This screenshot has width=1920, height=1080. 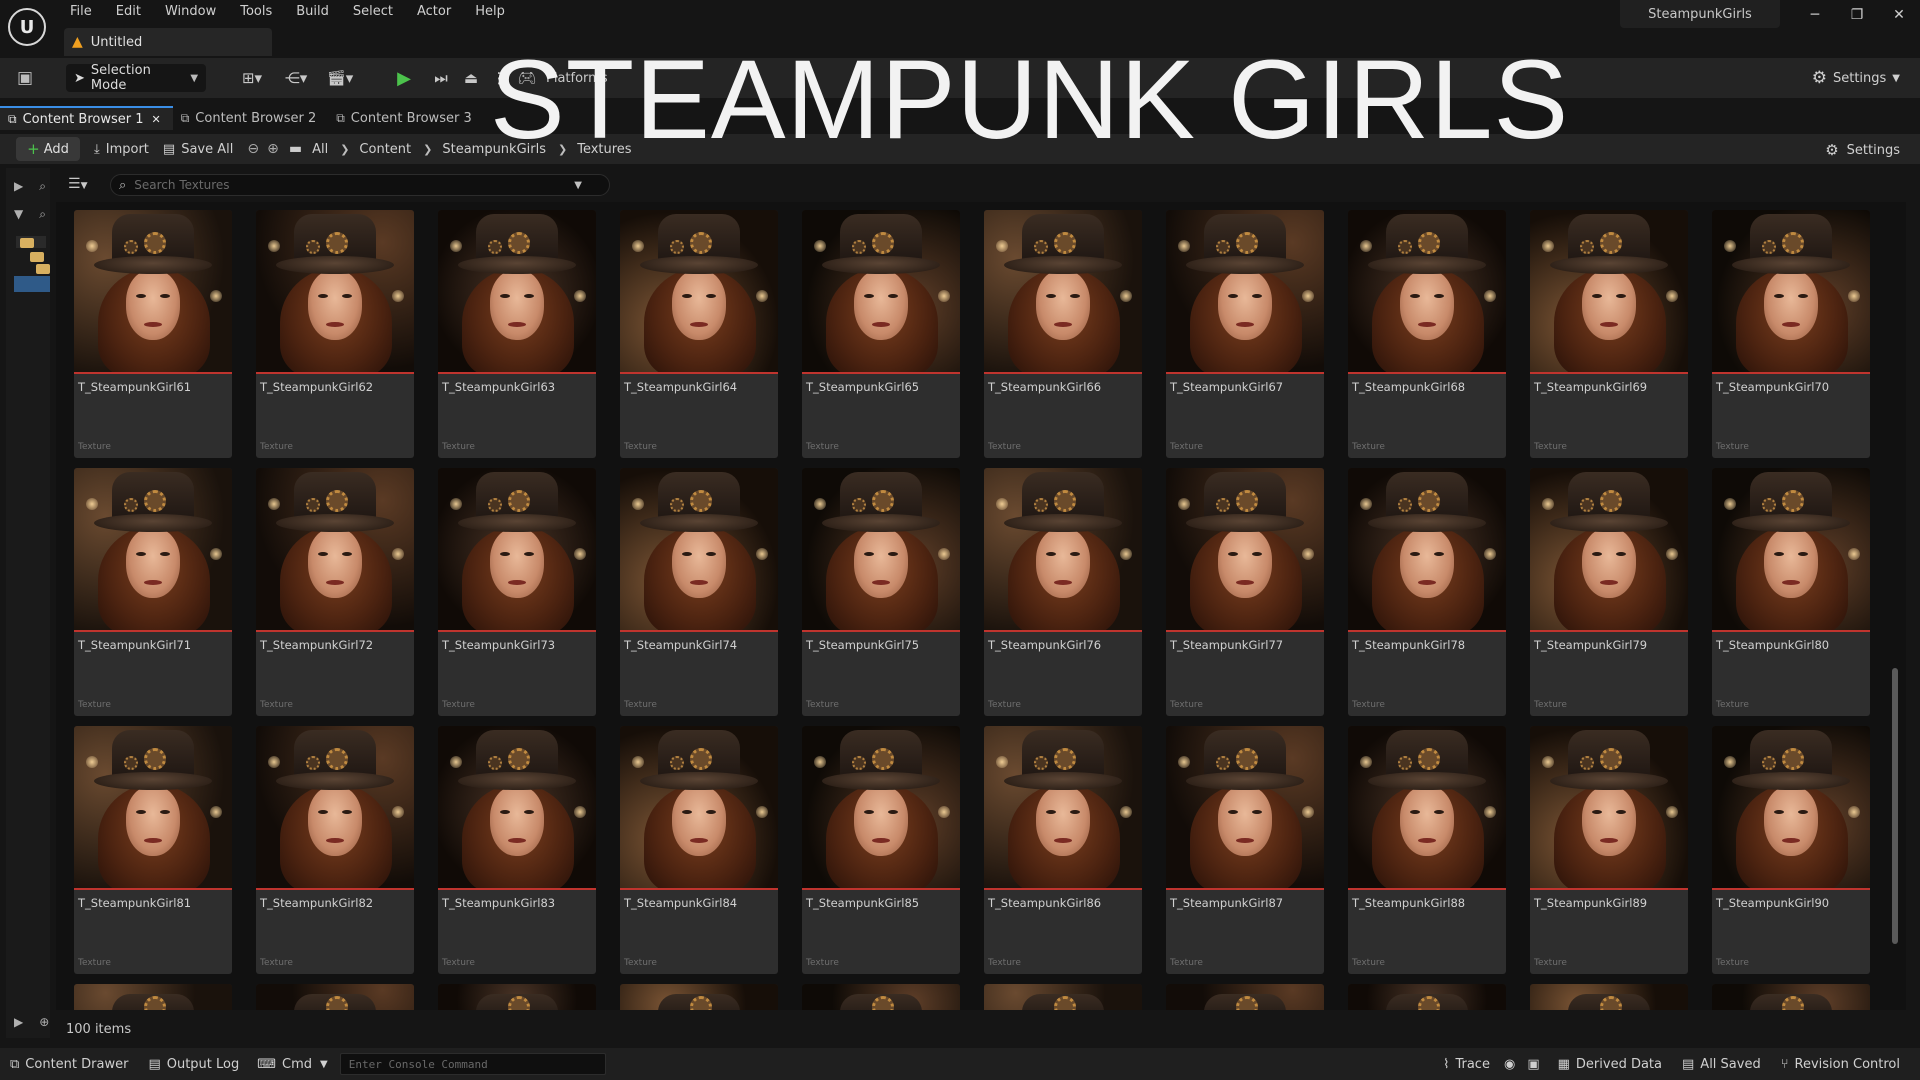 What do you see at coordinates (1245, 334) in the screenshot?
I see `asset-tile: T_SteampunkGirl67 Texture` at bounding box center [1245, 334].